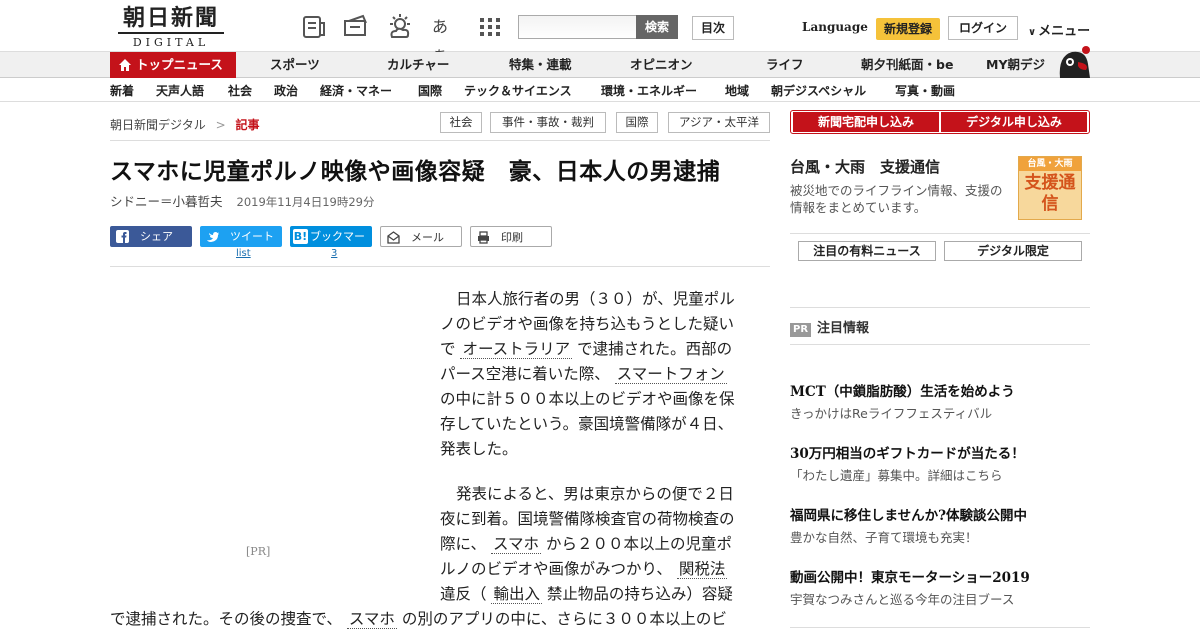  What do you see at coordinates (639, 594) in the screenshot?
I see `text-fragment: 禁止物品の持ち込み）容疑` at bounding box center [639, 594].